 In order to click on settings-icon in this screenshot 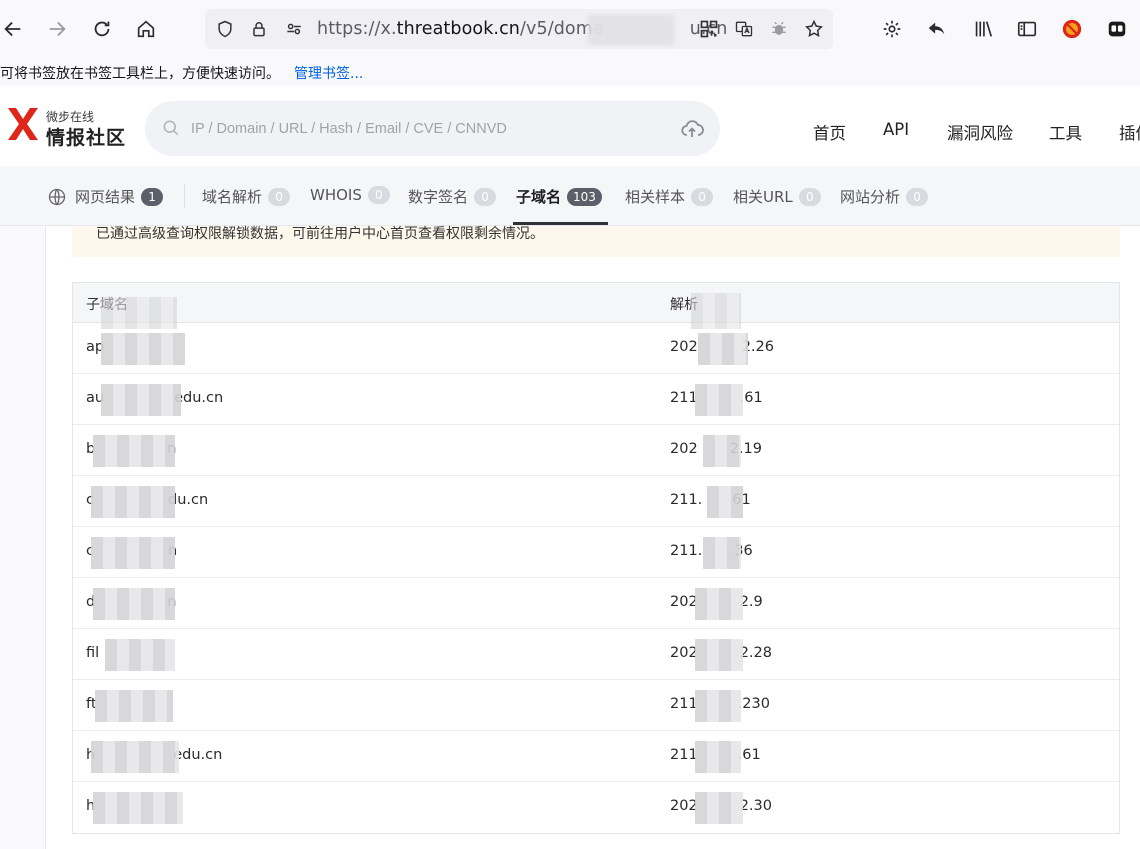, I will do `click(892, 29)`.